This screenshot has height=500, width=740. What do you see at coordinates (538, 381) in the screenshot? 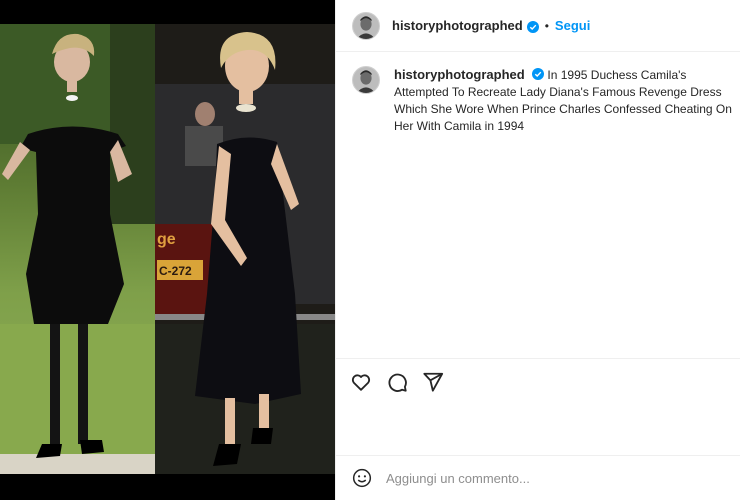
I see `post-actions-bar` at bounding box center [538, 381].